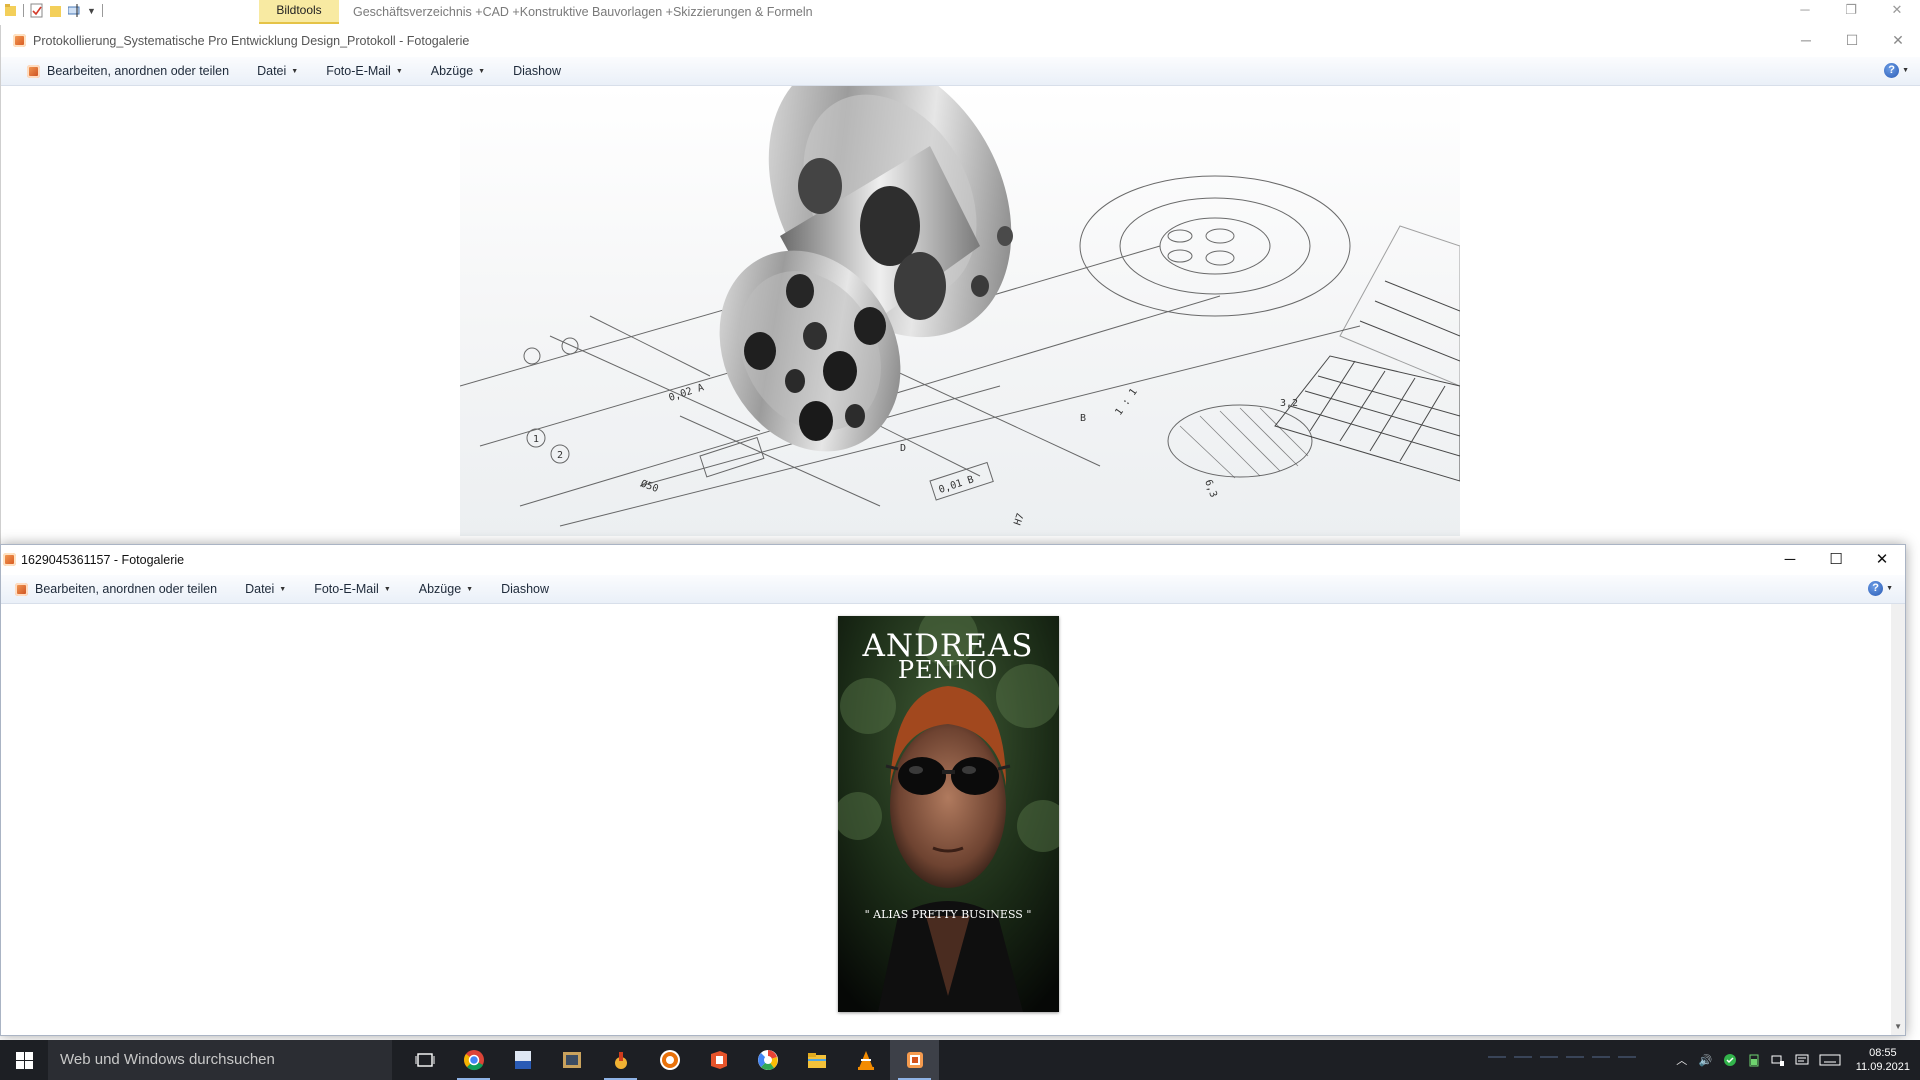  I want to click on windows-logo-icon, so click(24, 1060).